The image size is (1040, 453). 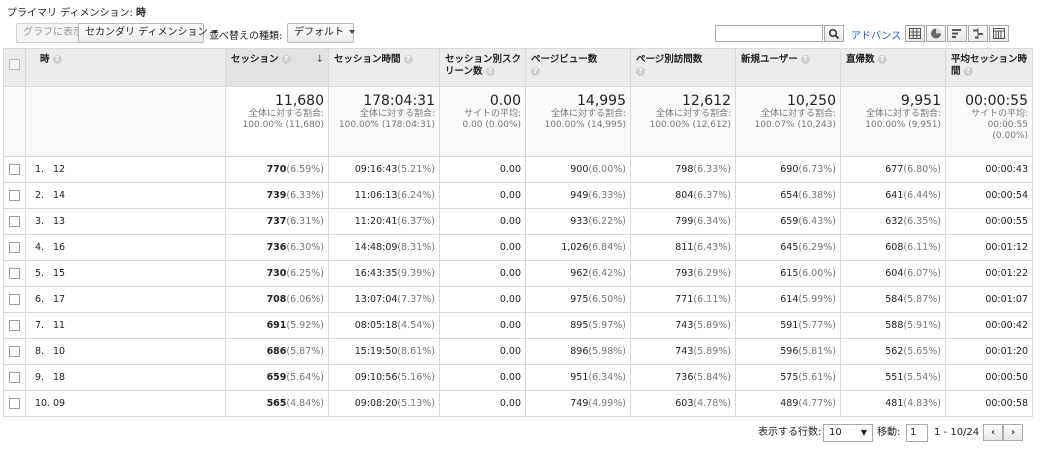 I want to click on session-duration-cell: 08:05:18(4.54%), so click(x=384, y=325).